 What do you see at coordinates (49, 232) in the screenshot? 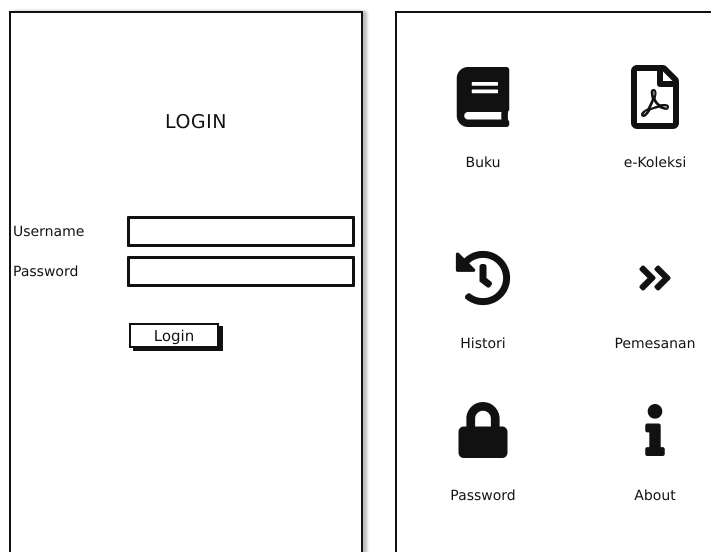
I see `field-label: Username` at bounding box center [49, 232].